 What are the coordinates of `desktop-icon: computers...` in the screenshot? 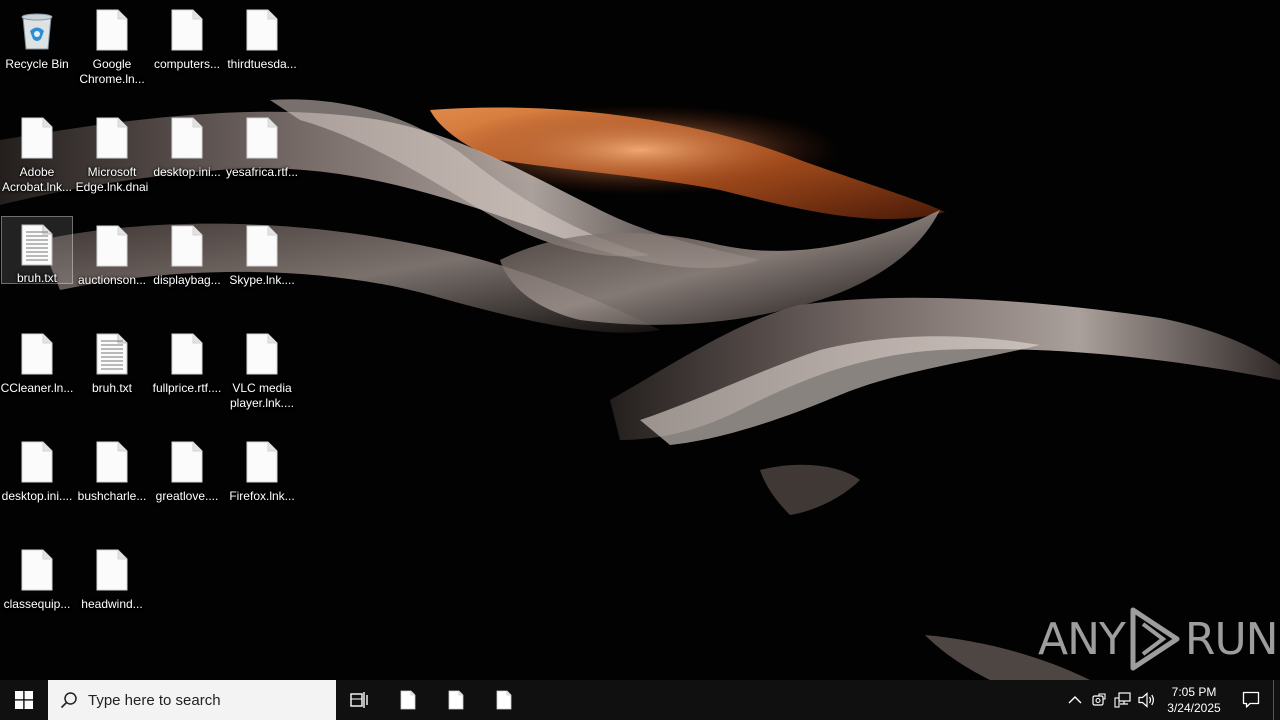 It's located at (187, 50).